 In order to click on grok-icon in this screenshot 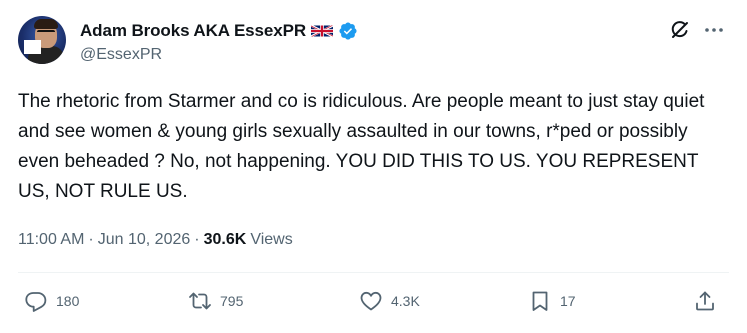, I will do `click(680, 30)`.